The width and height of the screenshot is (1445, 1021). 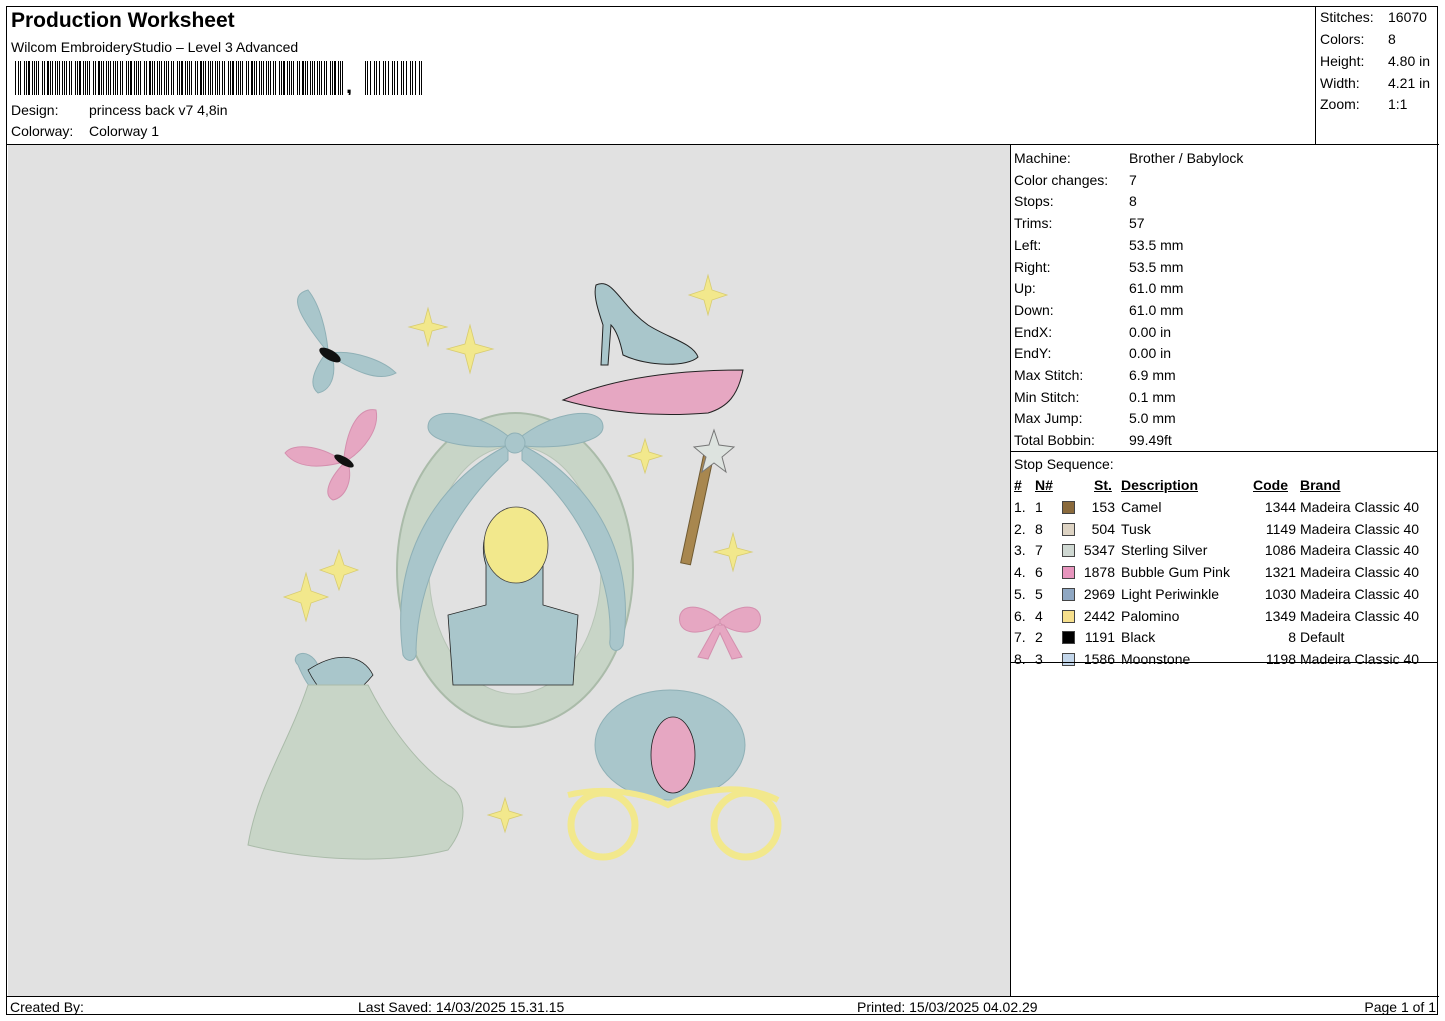 I want to click on design-value: princess back v7 4,8in, so click(x=158, y=110).